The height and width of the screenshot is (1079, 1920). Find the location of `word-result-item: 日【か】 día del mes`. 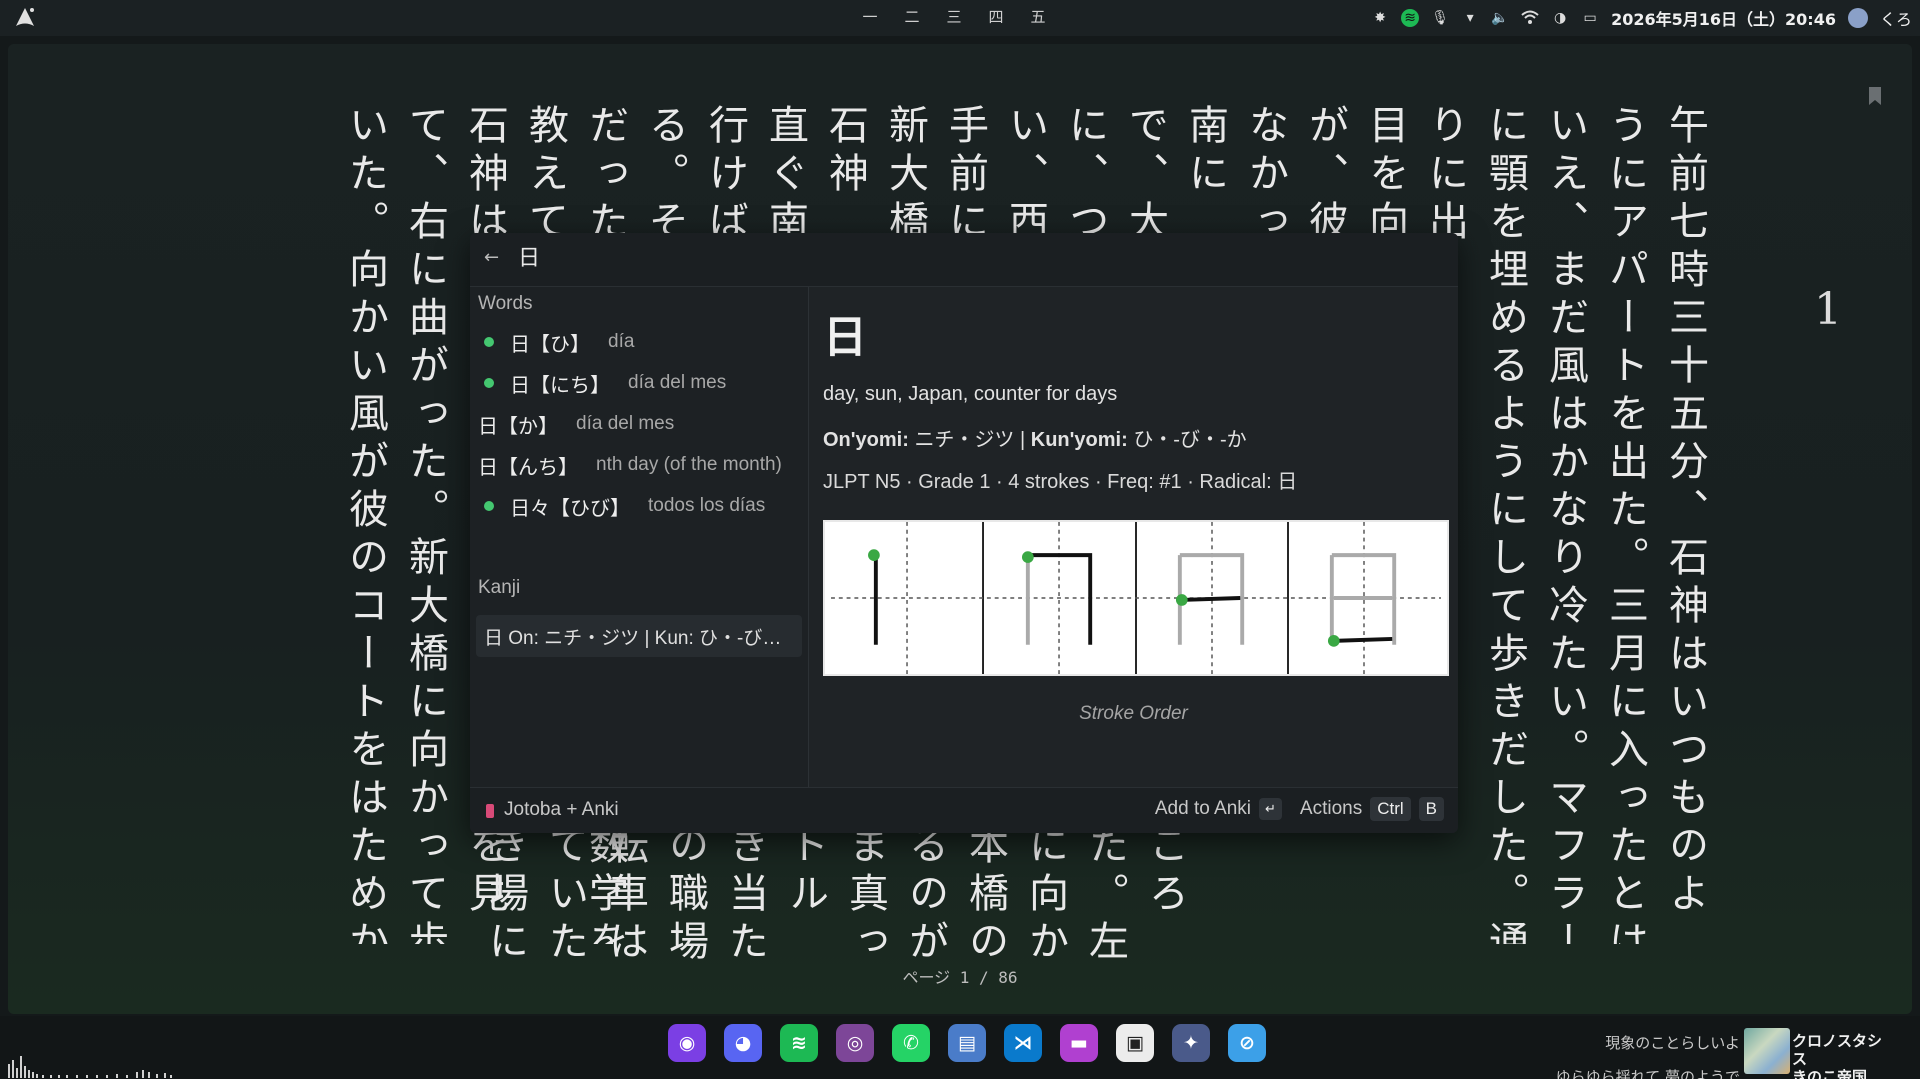

word-result-item: 日【か】 día del mes is located at coordinates (639, 424).